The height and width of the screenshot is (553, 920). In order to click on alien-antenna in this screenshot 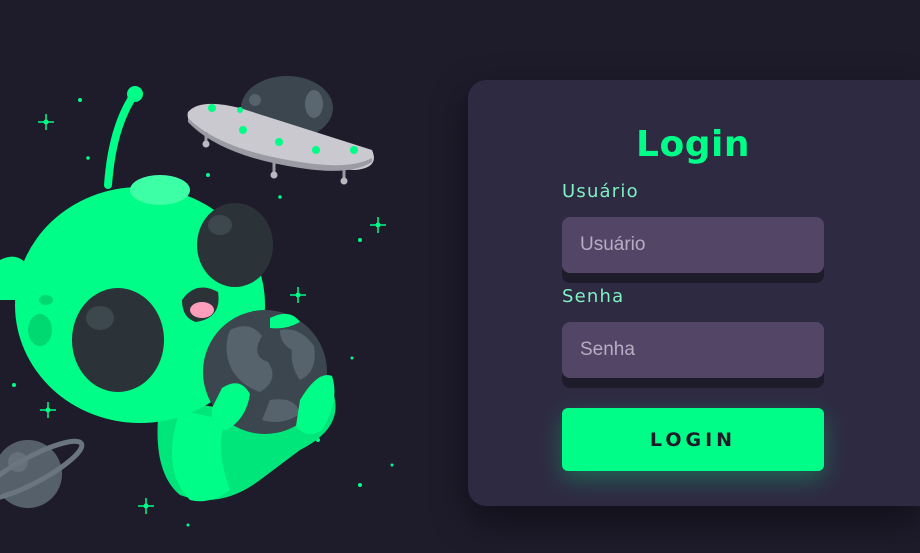, I will do `click(123, 137)`.